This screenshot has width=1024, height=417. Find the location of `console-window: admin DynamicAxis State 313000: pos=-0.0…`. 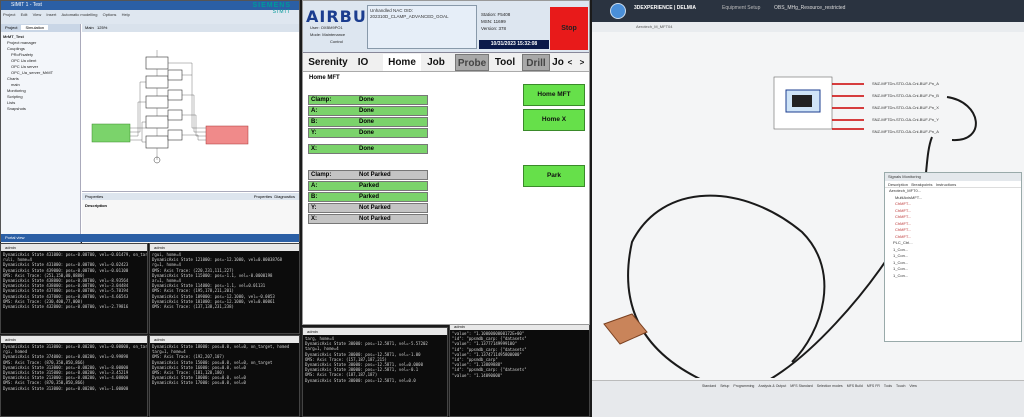

console-window: admin DynamicAxis State 313000: pos=-0.0… is located at coordinates (74, 376).